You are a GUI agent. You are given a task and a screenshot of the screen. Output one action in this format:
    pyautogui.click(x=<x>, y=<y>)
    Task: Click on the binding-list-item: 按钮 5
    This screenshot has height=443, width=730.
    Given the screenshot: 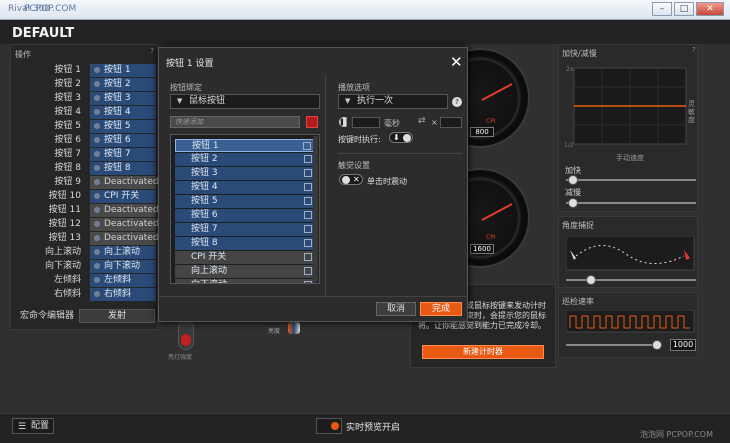 What is the action you would take?
    pyautogui.click(x=245, y=201)
    